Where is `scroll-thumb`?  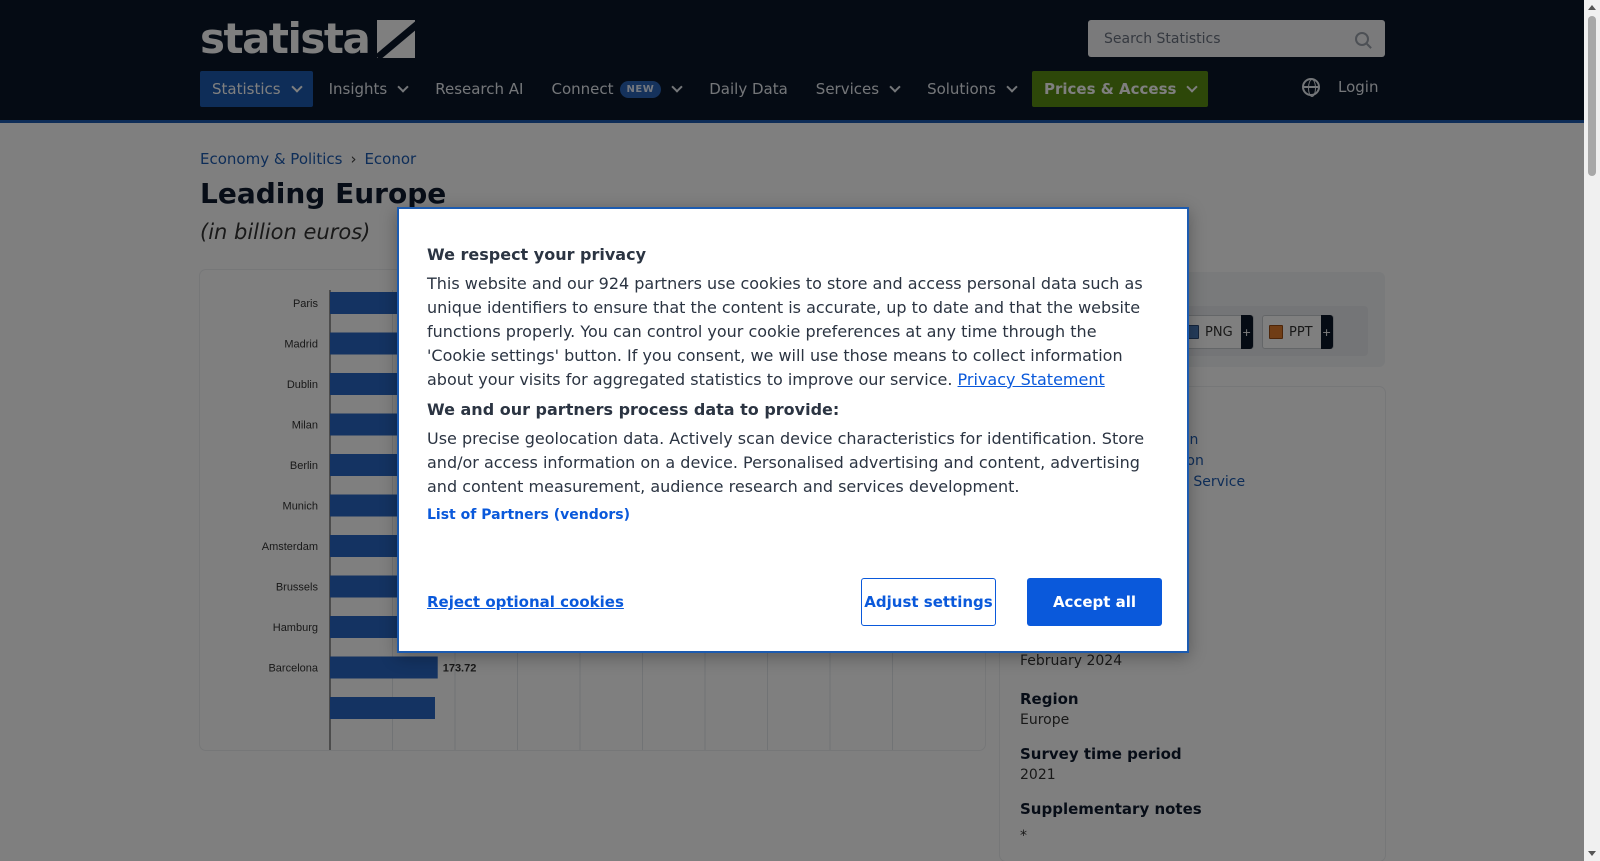 scroll-thumb is located at coordinates (1592, 96).